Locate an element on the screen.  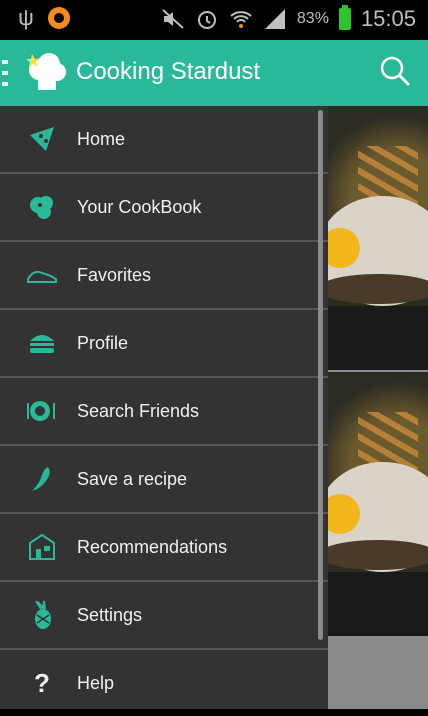
chef-hat-logo-icon is located at coordinates (47, 73).